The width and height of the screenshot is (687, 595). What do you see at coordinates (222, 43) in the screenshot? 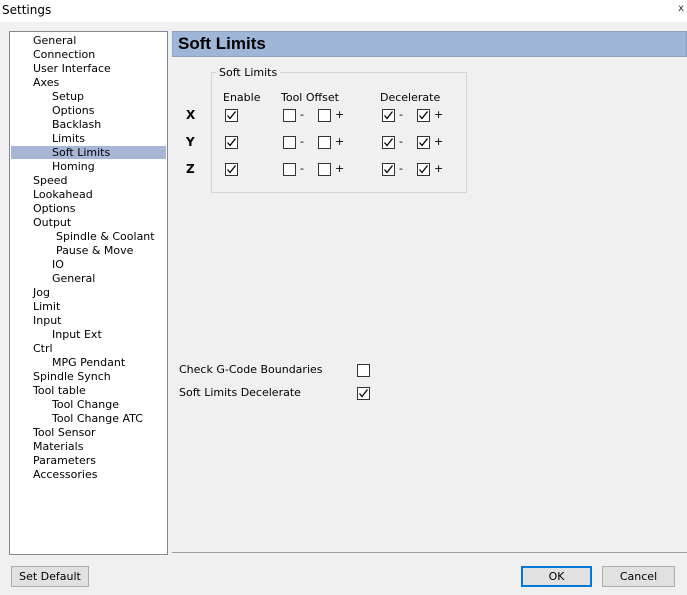
I see `section-title: Soft Limits` at bounding box center [222, 43].